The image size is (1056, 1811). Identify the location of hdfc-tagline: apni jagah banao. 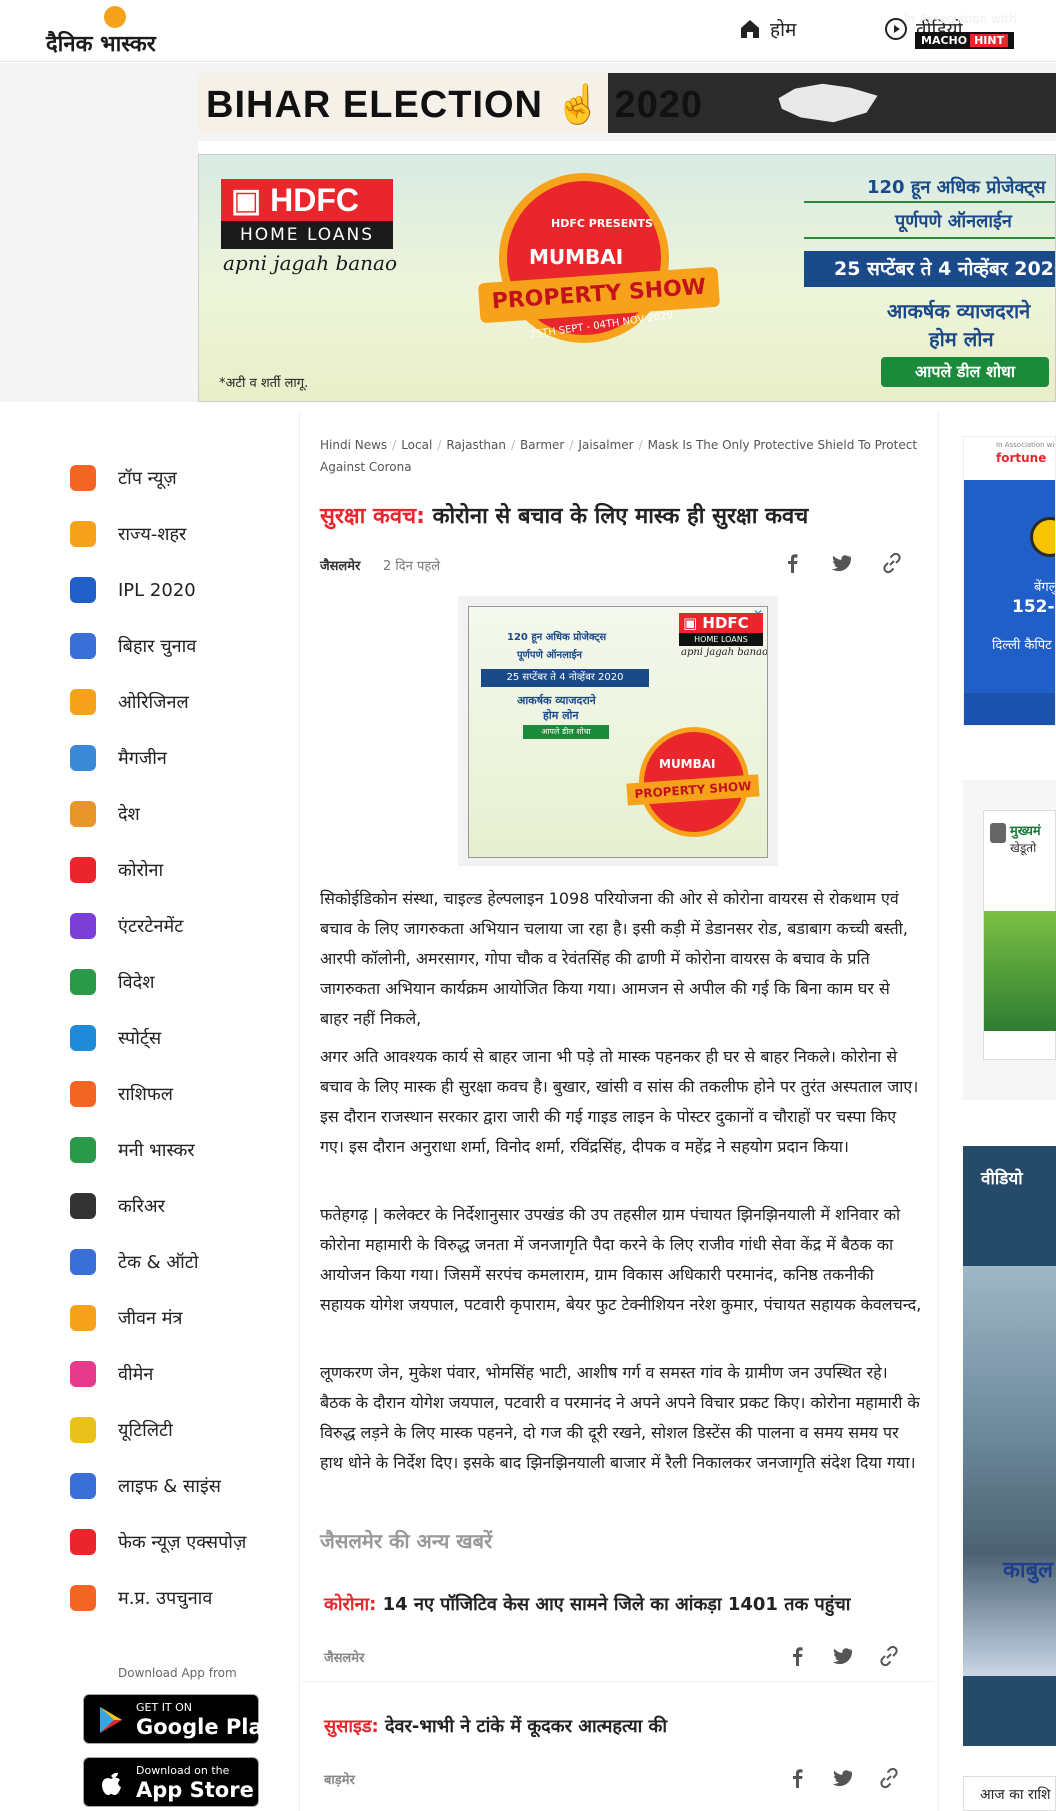
(310, 263).